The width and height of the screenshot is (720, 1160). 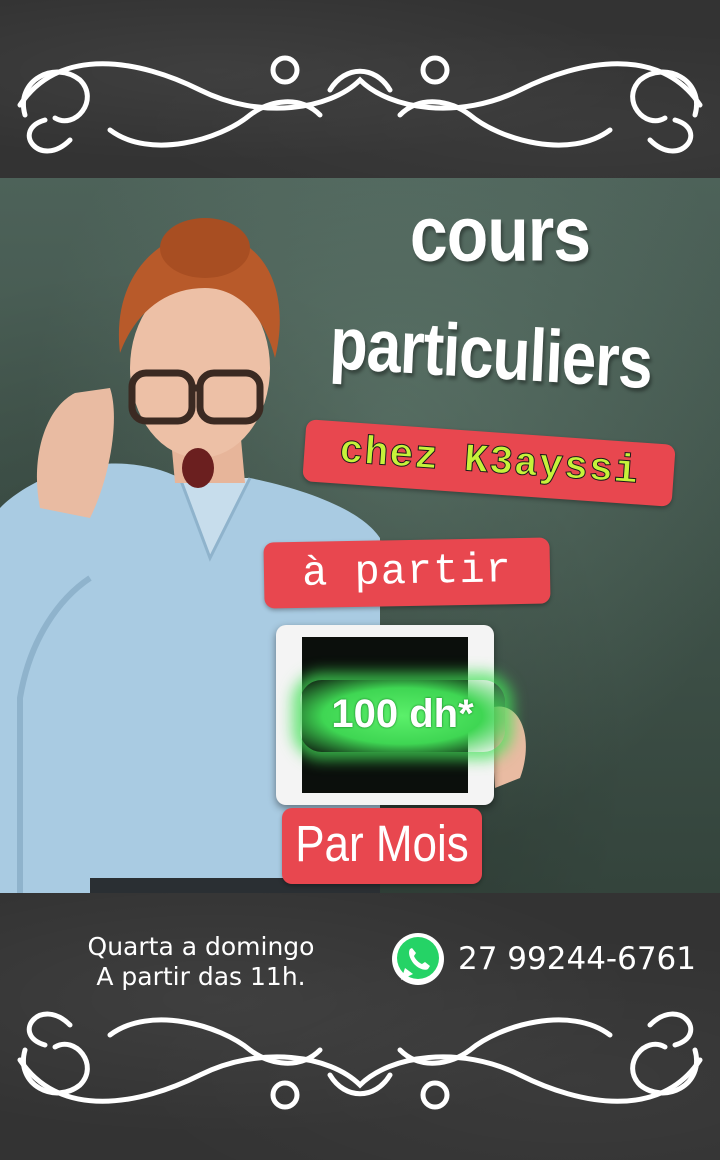 What do you see at coordinates (360, 1060) in the screenshot?
I see `bottom-flourish-ornament` at bounding box center [360, 1060].